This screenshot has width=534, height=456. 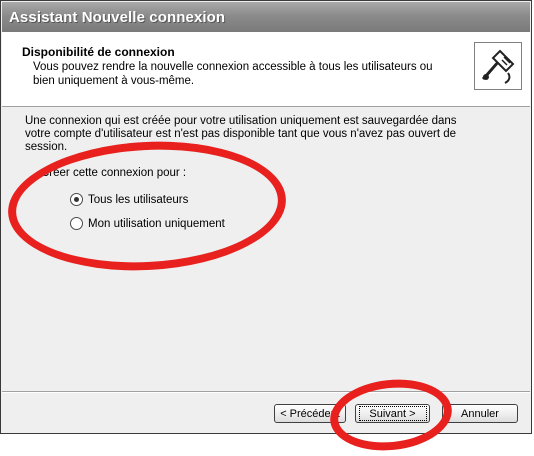 I want to click on radio-my-use-only: Mon utilisation uniquement, so click(x=147, y=223).